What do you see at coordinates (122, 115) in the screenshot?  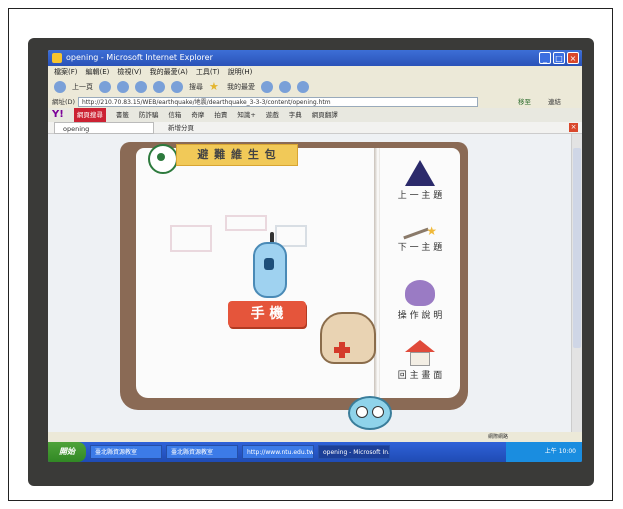 I see `yahoo-bookmarks: 書籤` at bounding box center [122, 115].